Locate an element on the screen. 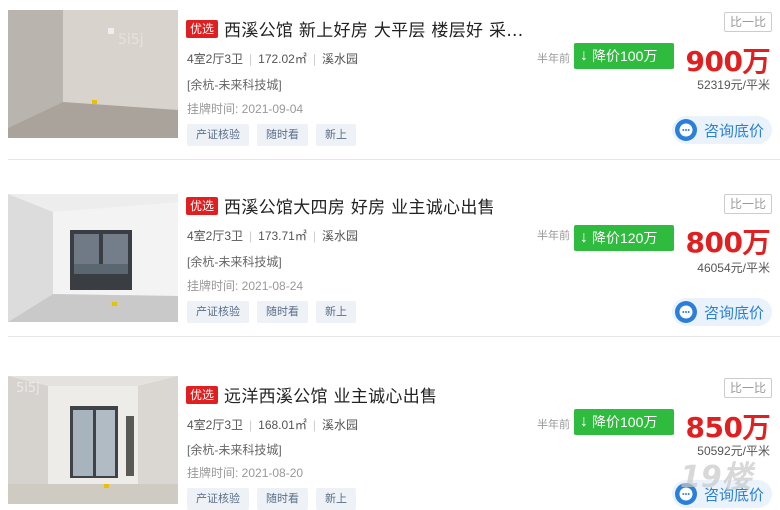  listing-date: 挂牌时间: 2021-08-24 is located at coordinates (245, 286).